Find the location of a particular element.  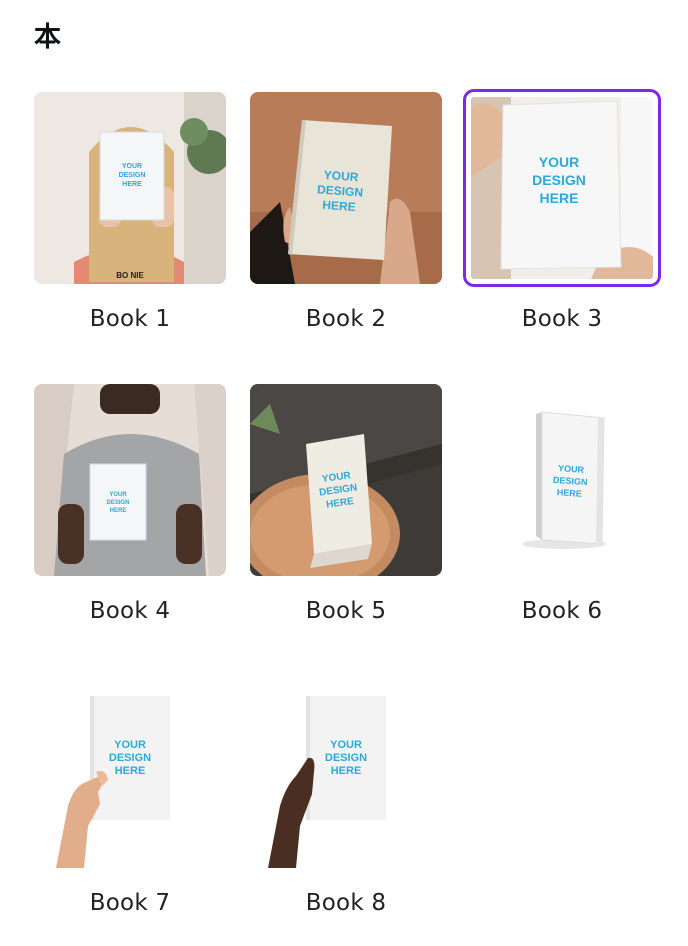

mockup-card-book-1: YOUR DESIGN HERE BO NIE Book 1 is located at coordinates (130, 213).